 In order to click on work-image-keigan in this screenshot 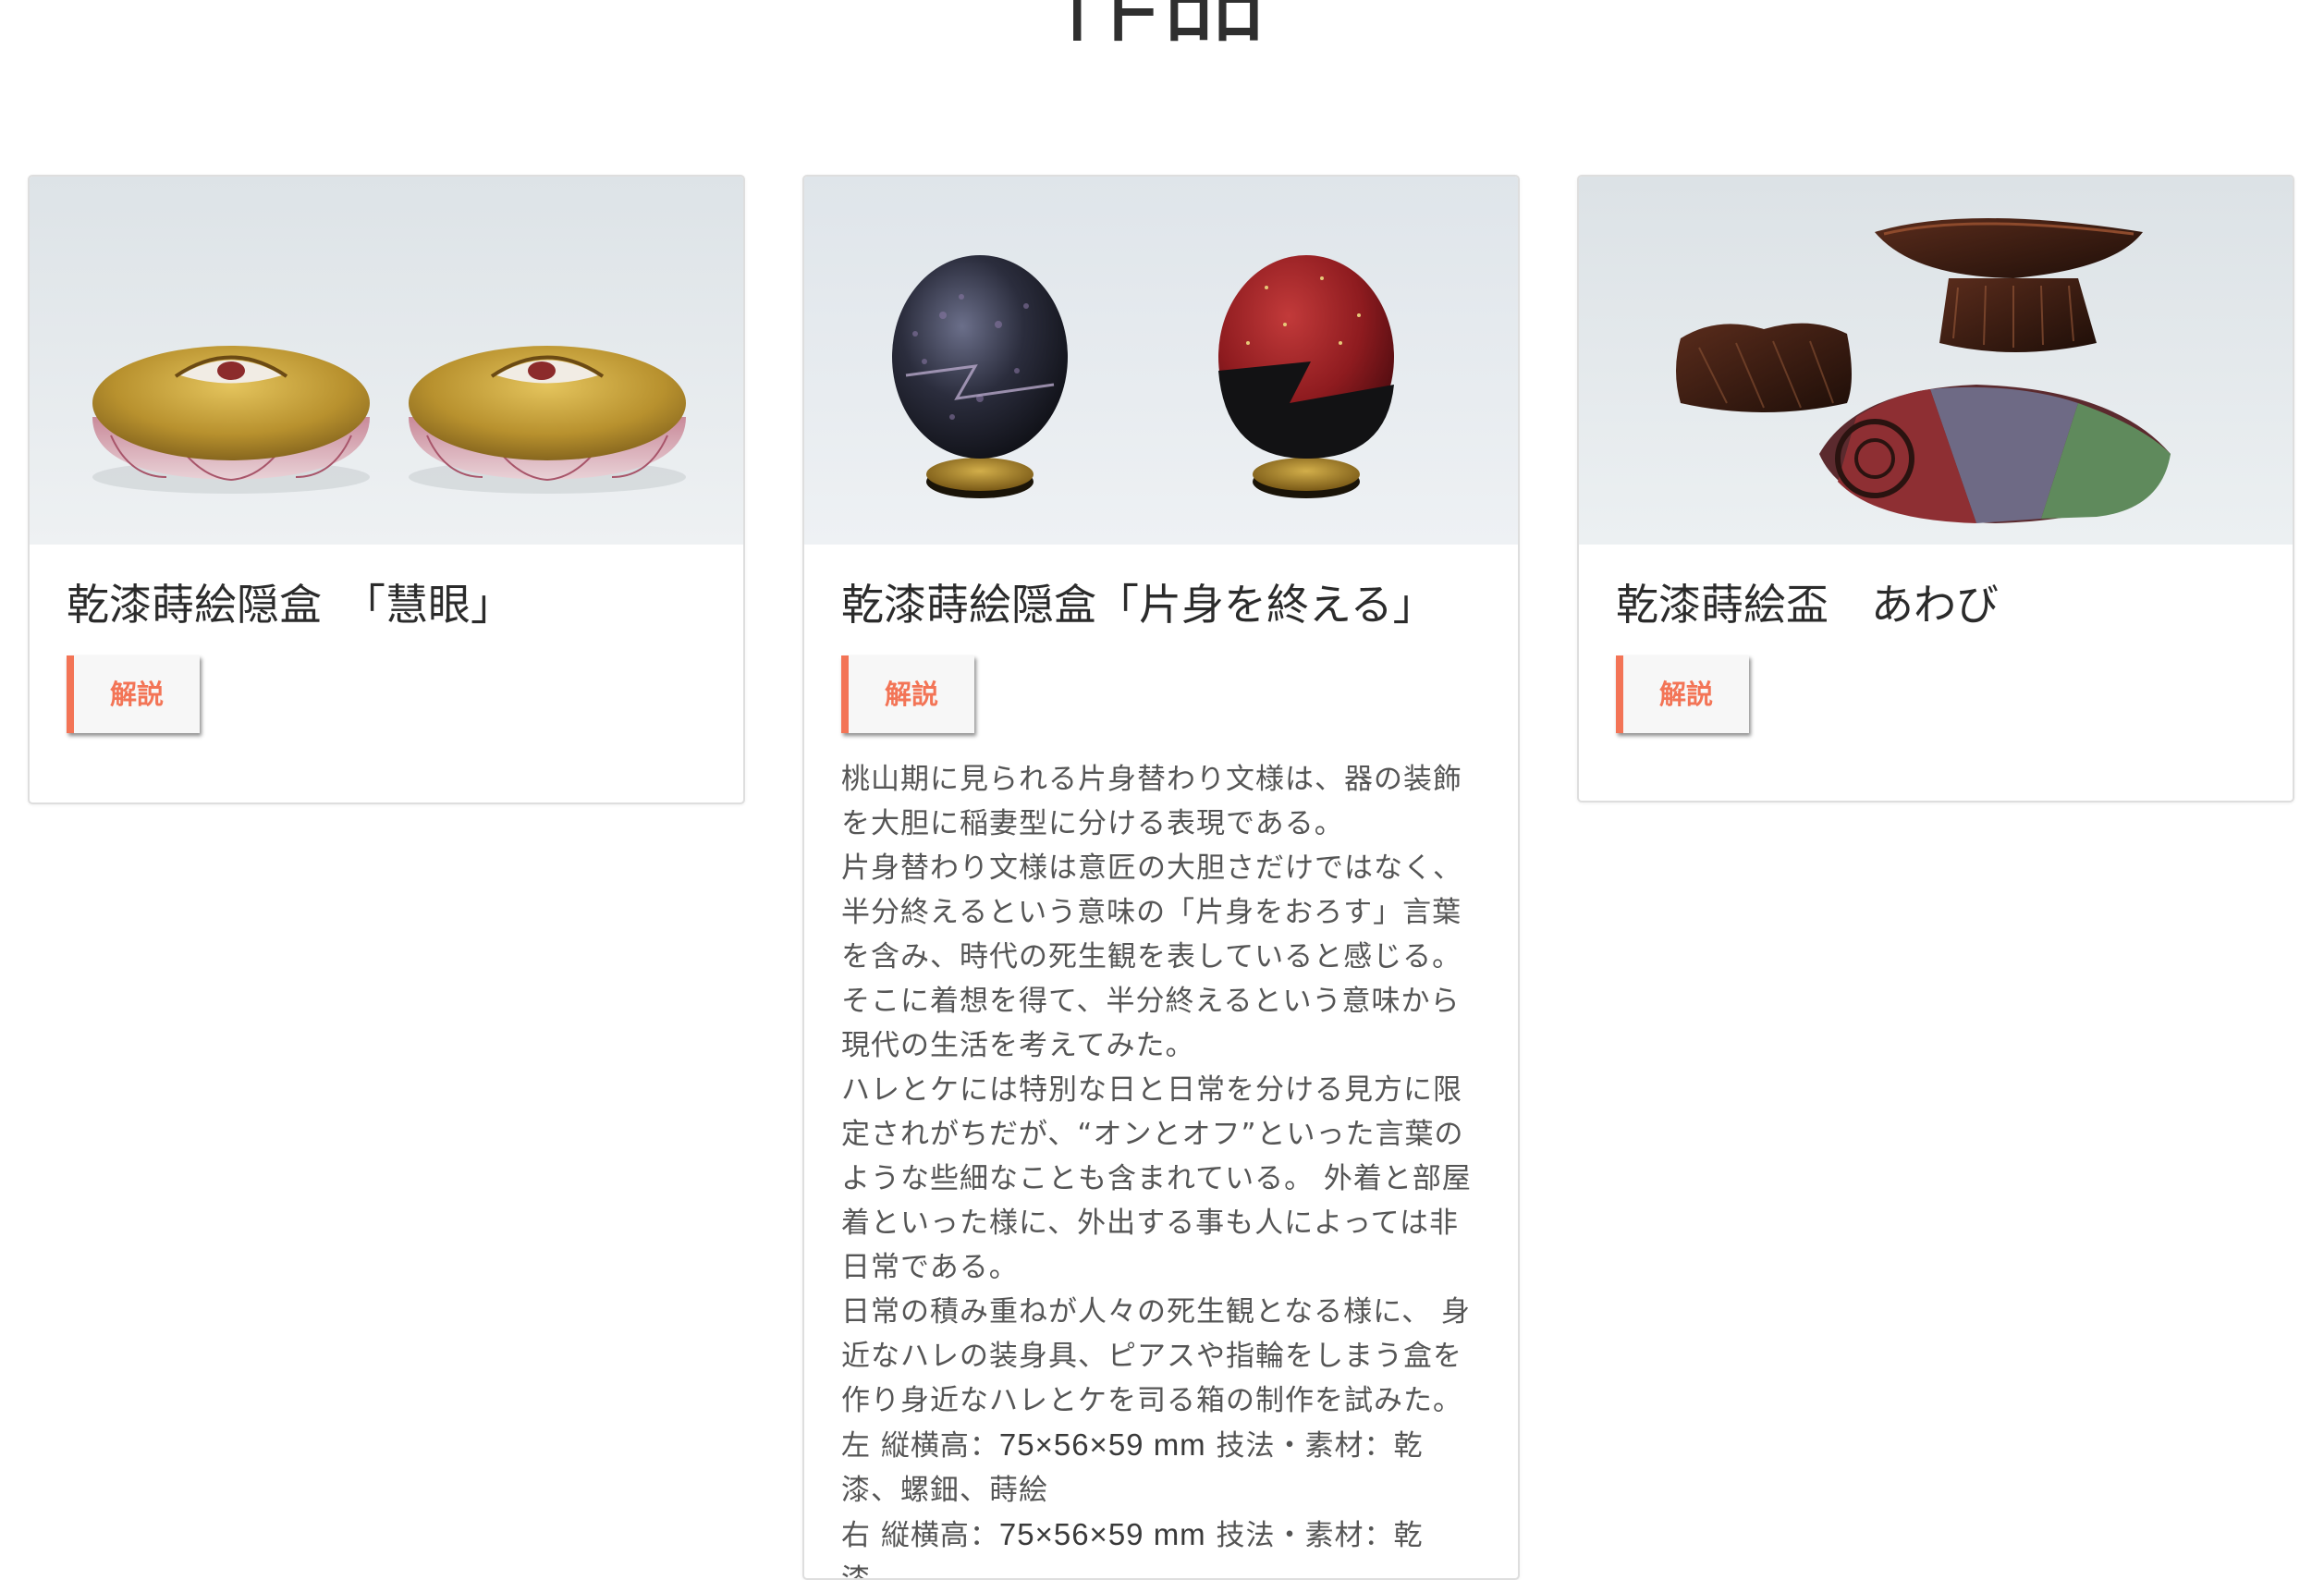, I will do `click(386, 361)`.